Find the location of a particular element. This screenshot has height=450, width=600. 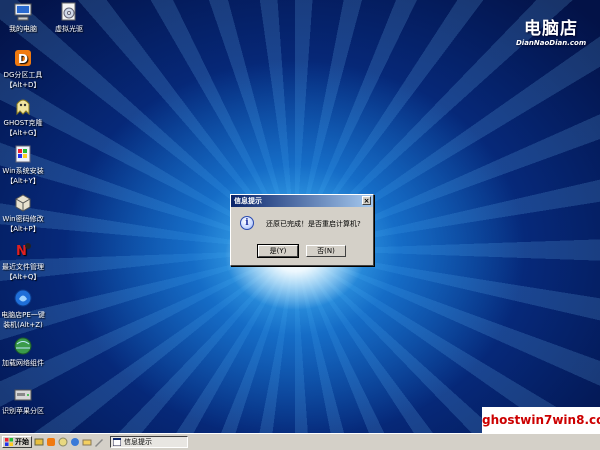

win-password-icon: Win密码修改 【Alt+P】 is located at coordinates (23, 213).